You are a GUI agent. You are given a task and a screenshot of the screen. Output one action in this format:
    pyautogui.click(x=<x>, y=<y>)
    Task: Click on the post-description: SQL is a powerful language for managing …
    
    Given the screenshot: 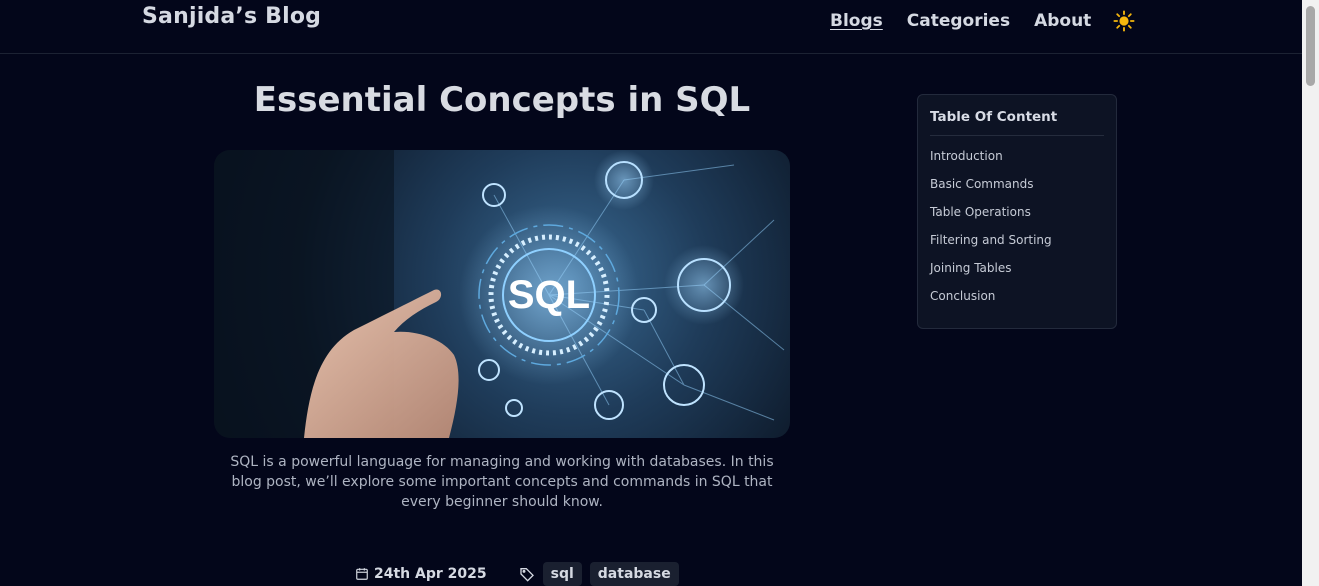 What is the action you would take?
    pyautogui.click(x=502, y=482)
    